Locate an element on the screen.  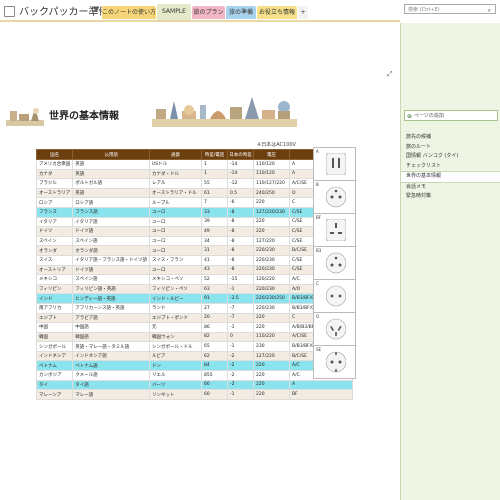
plug-cell-se: SE is located at coordinates (334, 362).